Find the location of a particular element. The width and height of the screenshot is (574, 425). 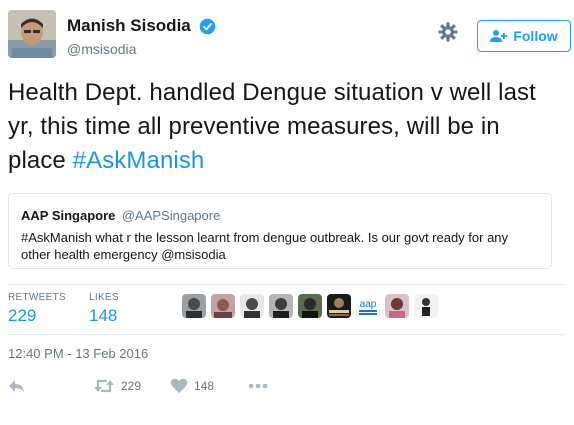

likes-label: LIKES is located at coordinates (104, 297).